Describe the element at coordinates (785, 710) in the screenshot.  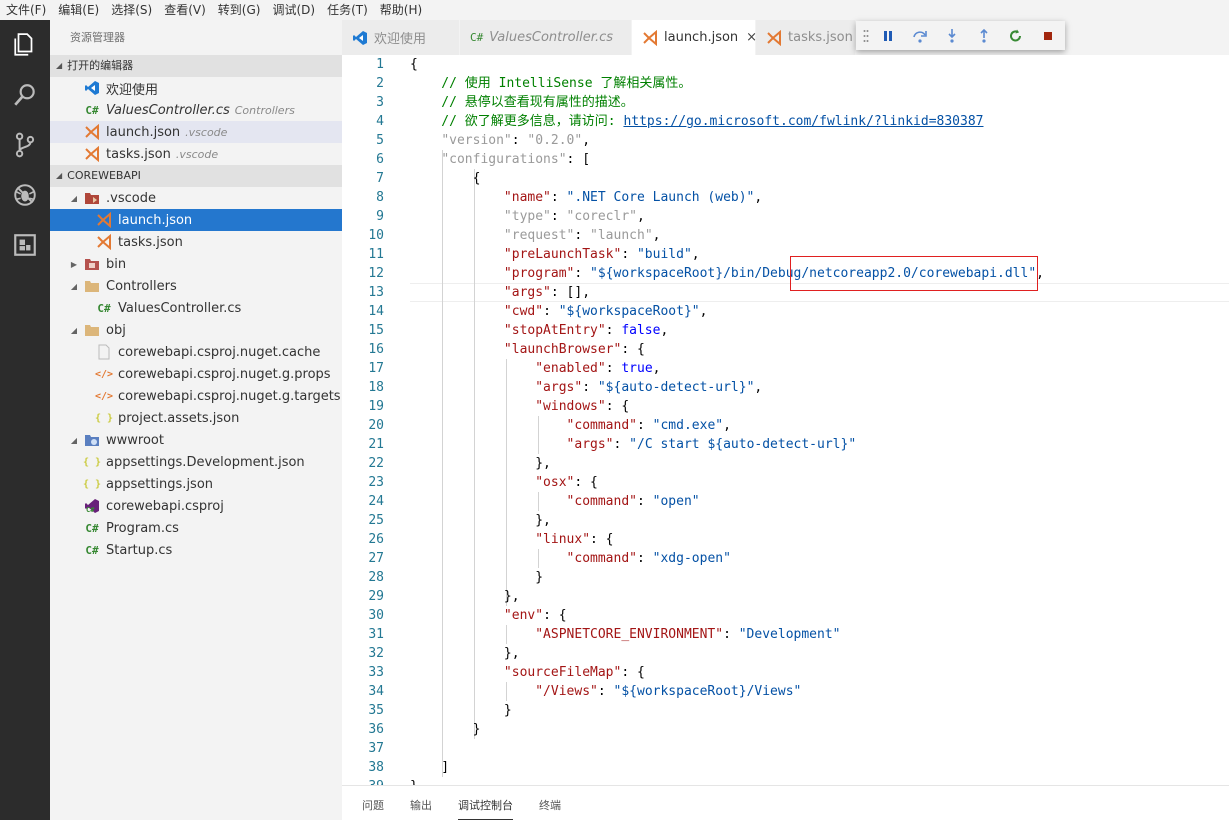
I see `code-line: 35 }` at that location.